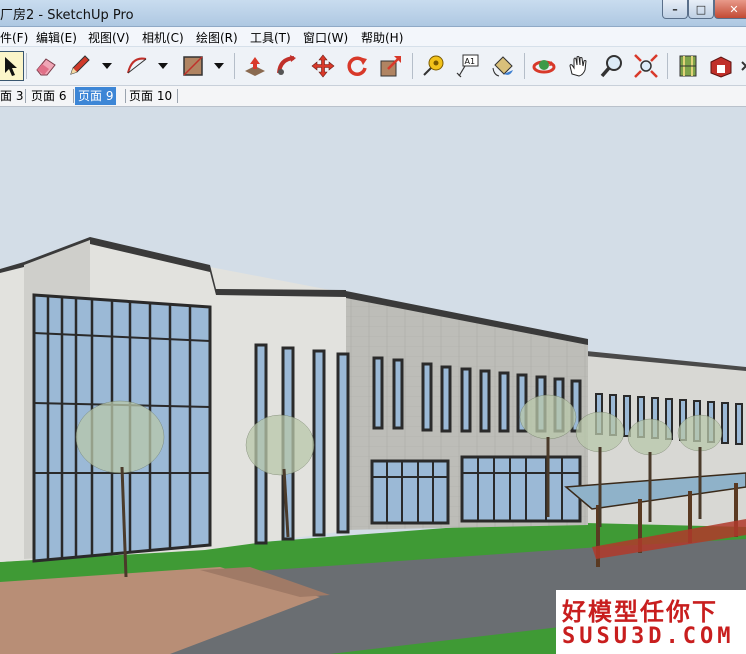  I want to click on warehouse-tool-button, so click(721, 66).